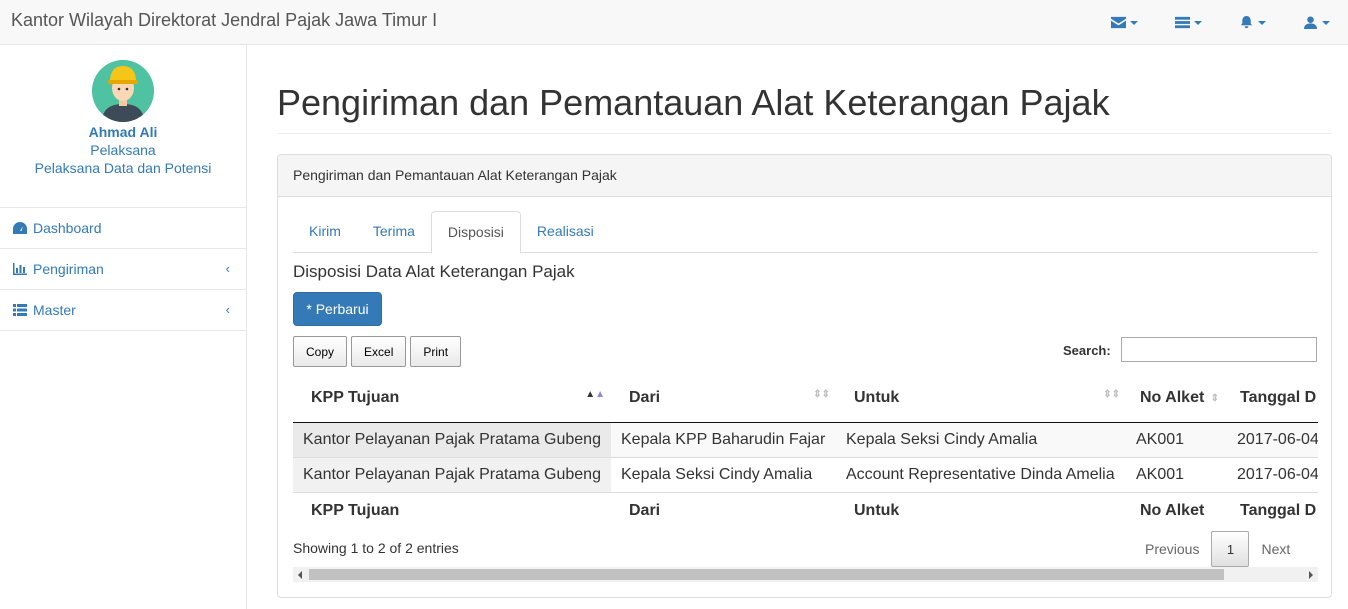 Image resolution: width=1348 pixels, height=609 pixels. Describe the element at coordinates (320, 351) in the screenshot. I see `copy-button: Copy` at that location.